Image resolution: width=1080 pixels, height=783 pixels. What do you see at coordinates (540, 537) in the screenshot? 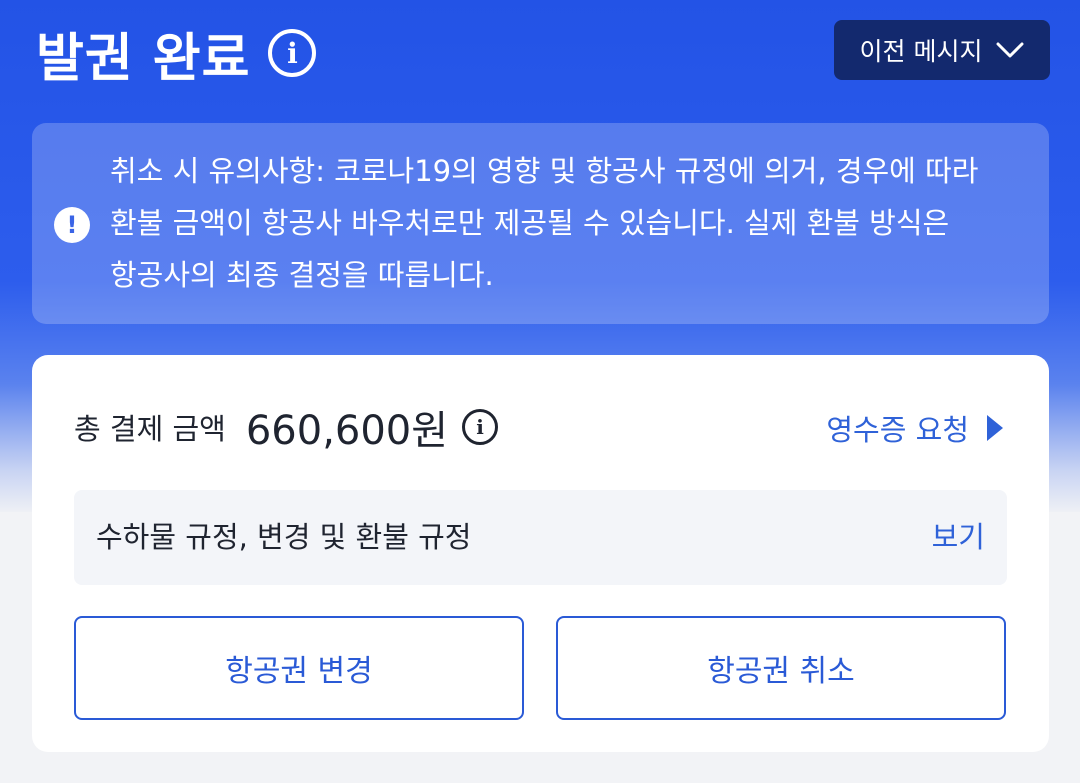
I see `rules-row: 수하물 규정, 변경 및 환불 규정 보기` at bounding box center [540, 537].